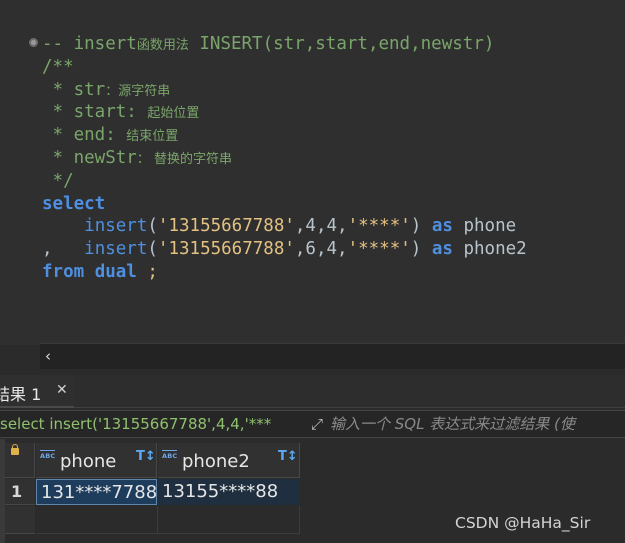  I want to click on column-name: phone2, so click(216, 461).